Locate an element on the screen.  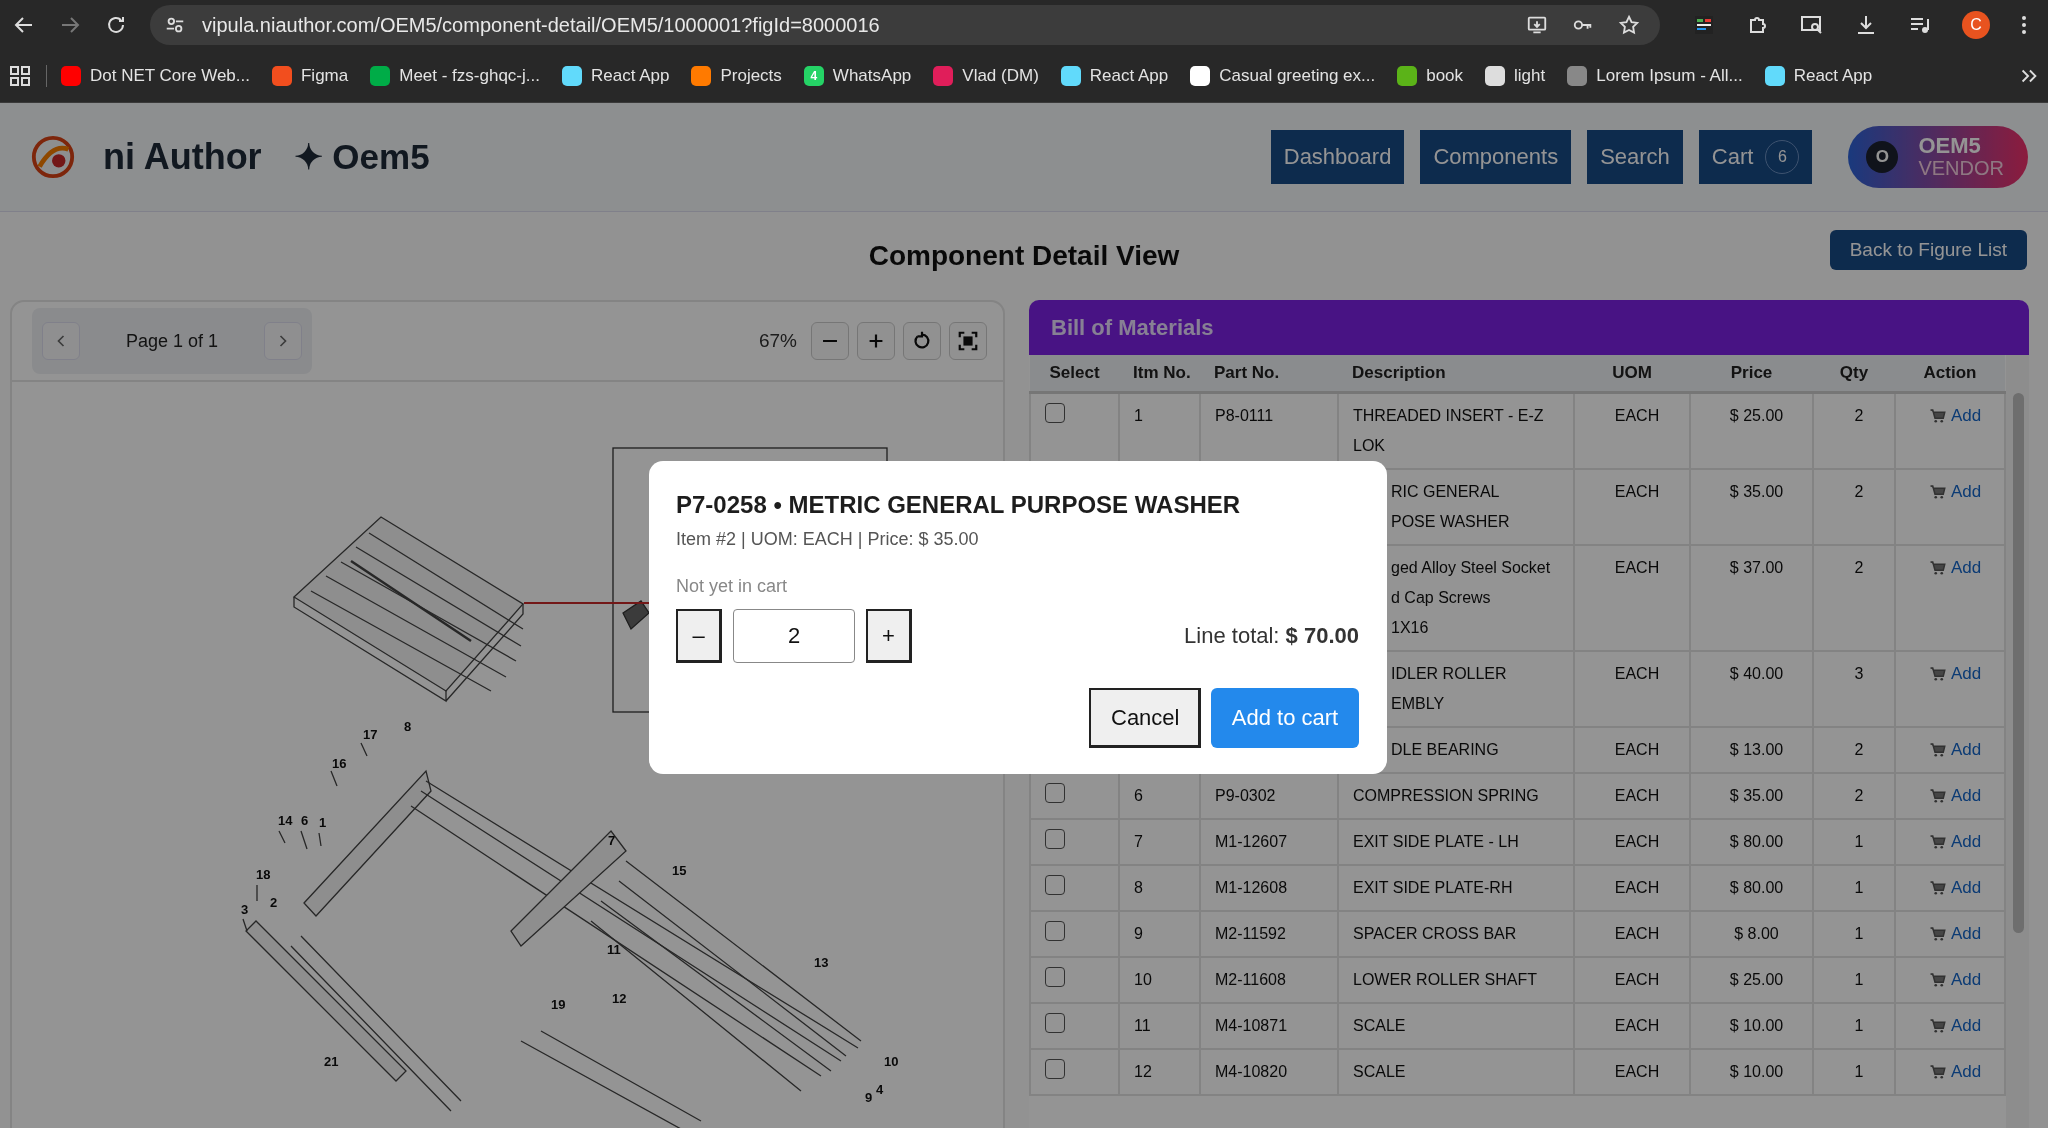
nav-button: Components is located at coordinates (1496, 157).